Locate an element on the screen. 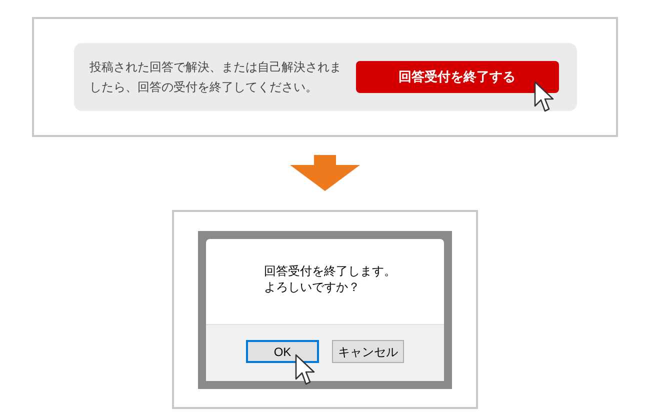  dialog-message: よろしいですか？ is located at coordinates (312, 286).